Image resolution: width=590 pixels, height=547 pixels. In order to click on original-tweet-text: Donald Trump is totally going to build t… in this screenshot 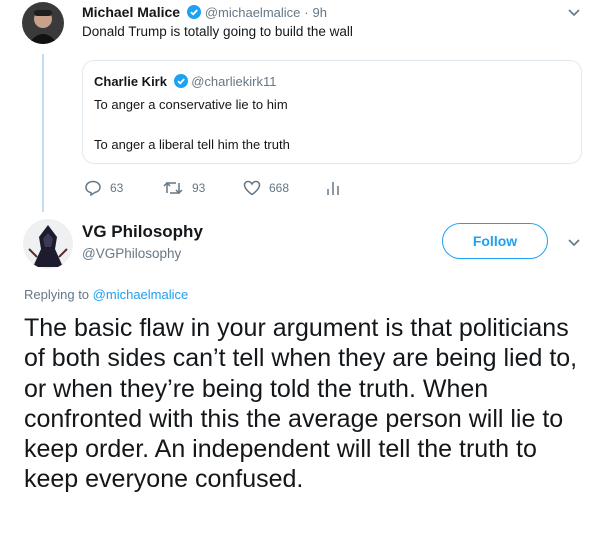, I will do `click(217, 31)`.